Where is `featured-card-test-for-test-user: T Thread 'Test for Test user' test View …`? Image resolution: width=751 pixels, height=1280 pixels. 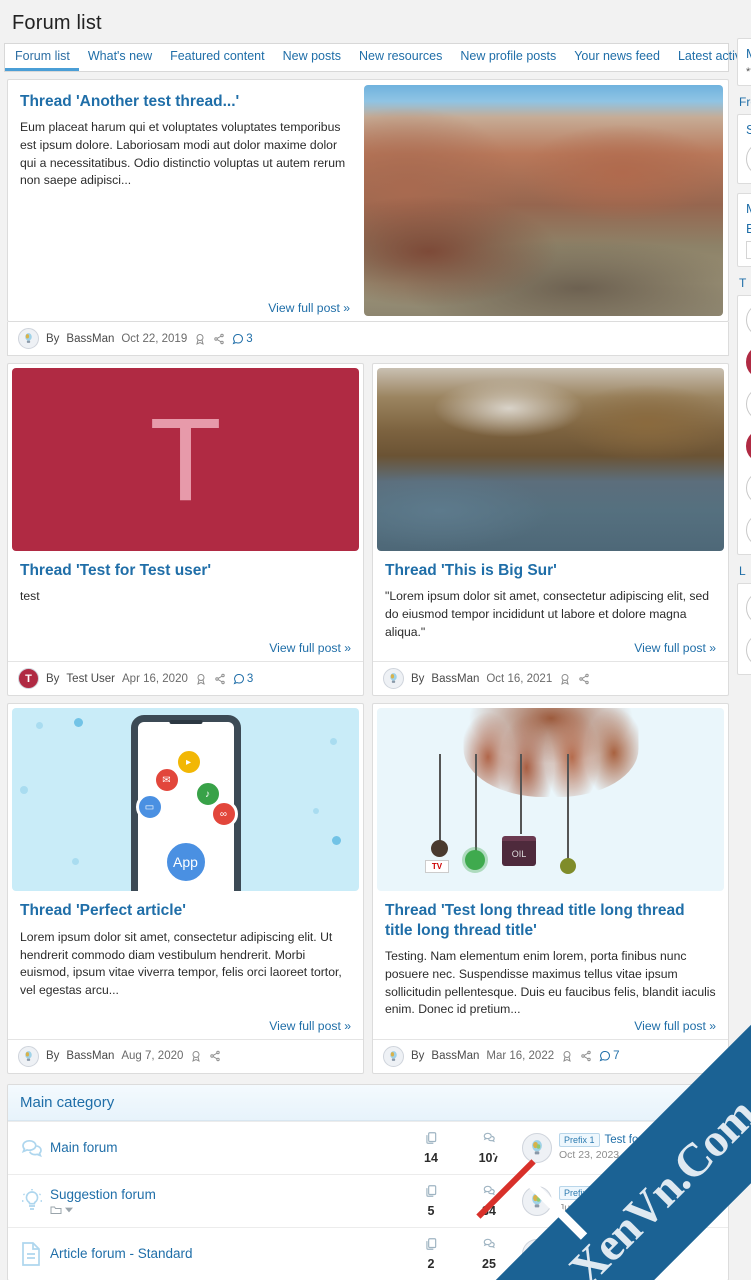
featured-card-test-for-test-user: T Thread 'Test for Test user' test View … is located at coordinates (185, 530).